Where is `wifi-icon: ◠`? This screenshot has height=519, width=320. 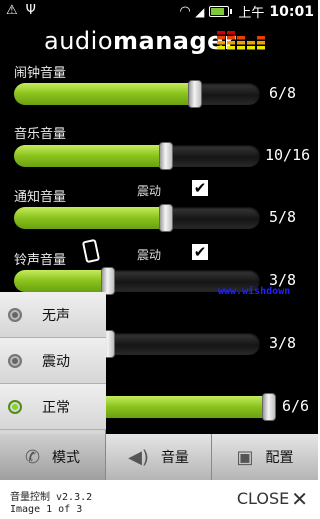
wifi-icon: ◠ is located at coordinates (185, 11).